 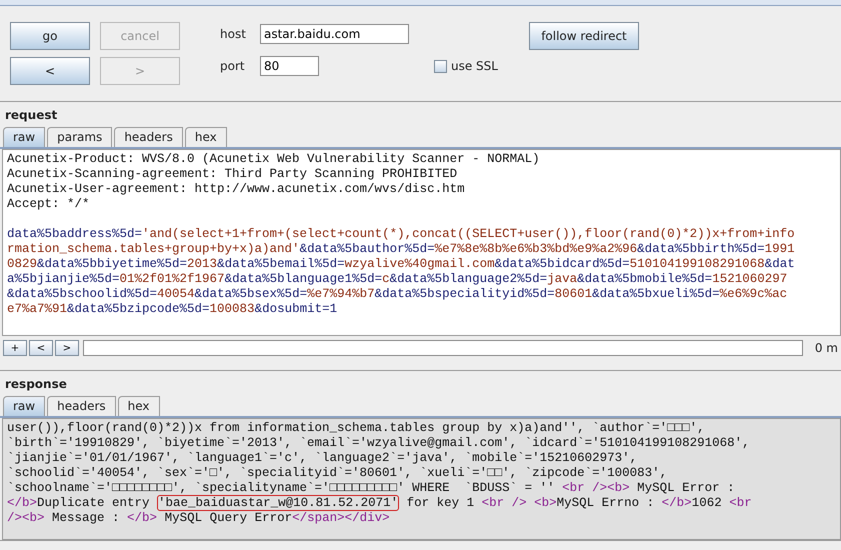 What do you see at coordinates (79, 137) in the screenshot?
I see `tab: params` at bounding box center [79, 137].